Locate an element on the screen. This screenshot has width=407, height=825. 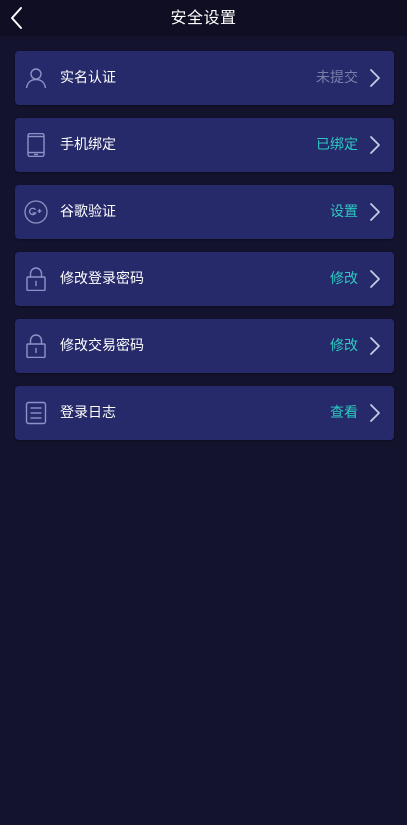
settings-item-label: 修改登录密码 is located at coordinates (102, 279).